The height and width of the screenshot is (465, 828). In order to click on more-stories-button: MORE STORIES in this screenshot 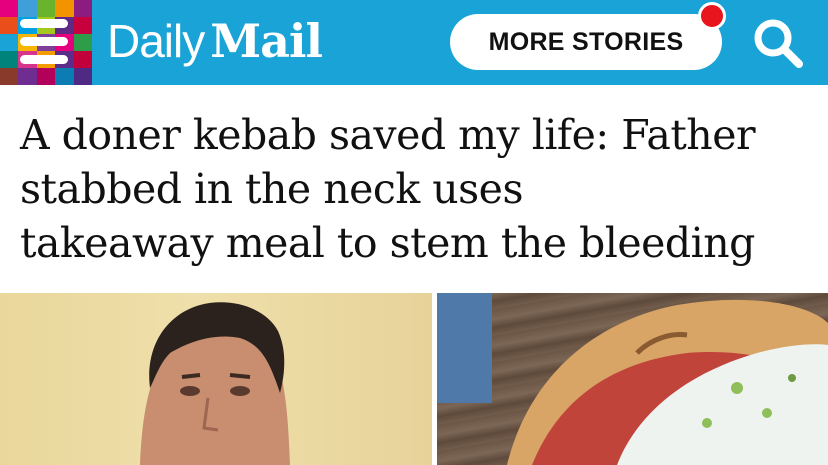, I will do `click(586, 42)`.